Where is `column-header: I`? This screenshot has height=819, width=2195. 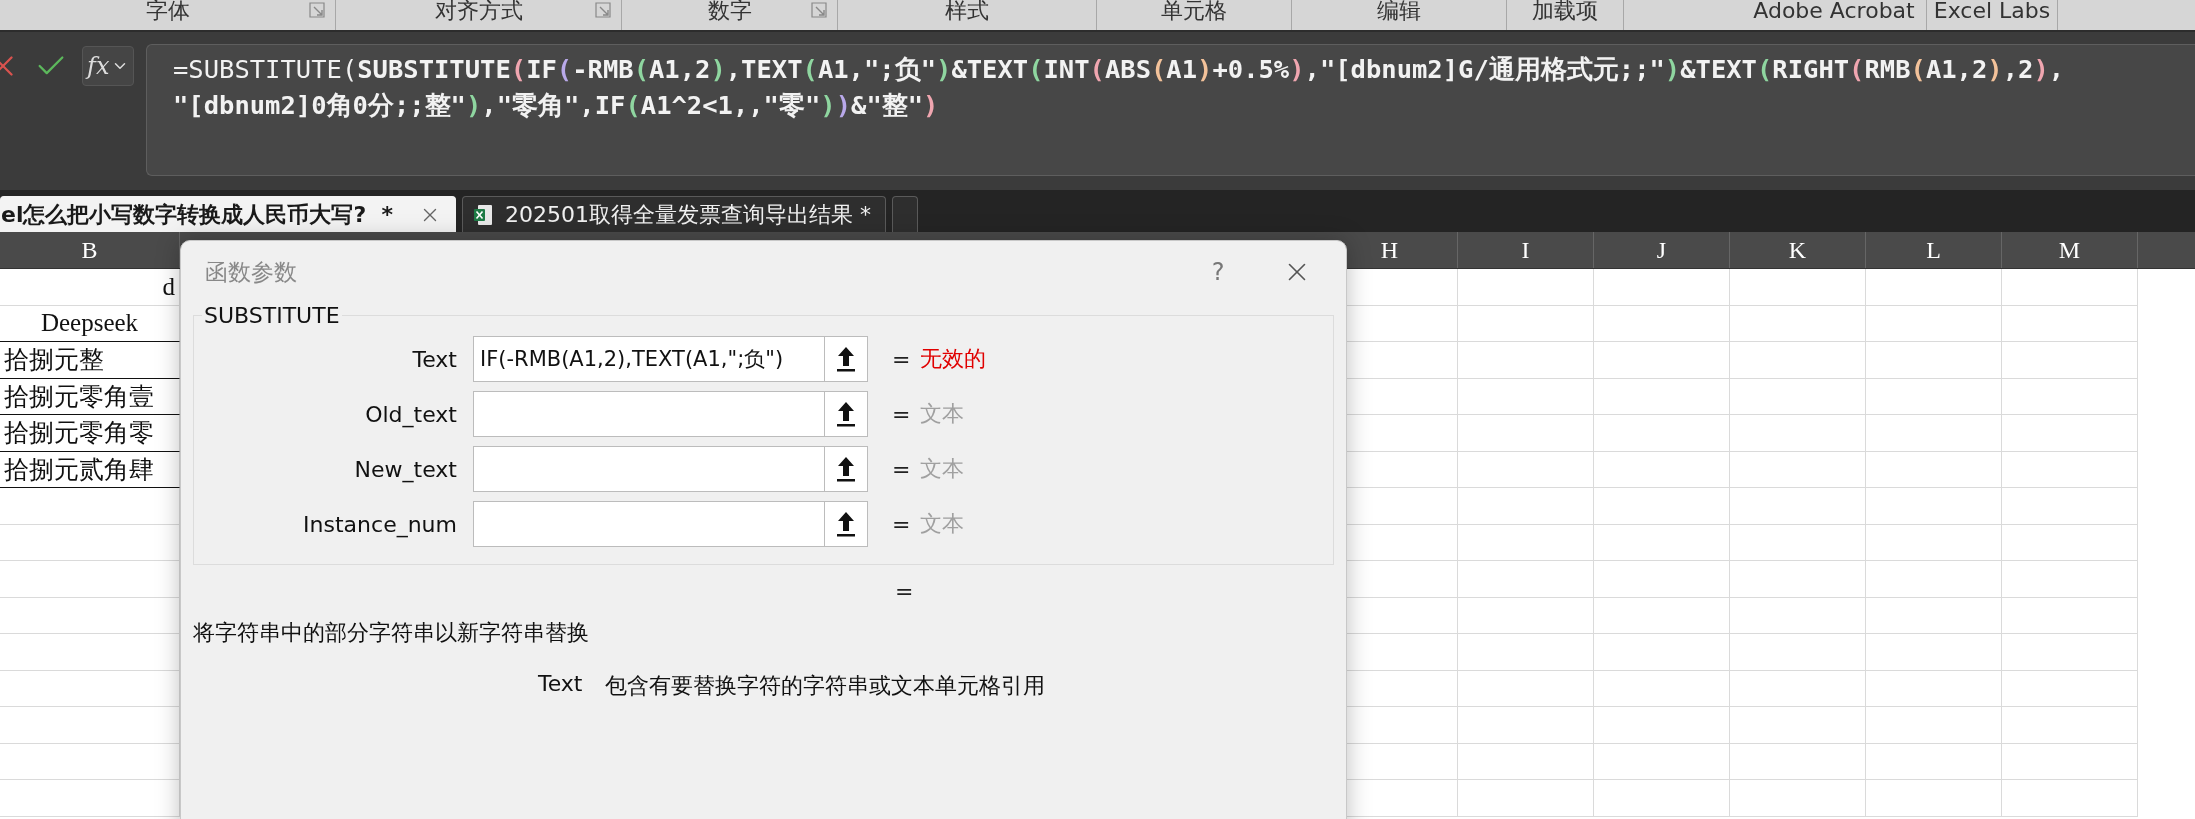
column-header: I is located at coordinates (1526, 250).